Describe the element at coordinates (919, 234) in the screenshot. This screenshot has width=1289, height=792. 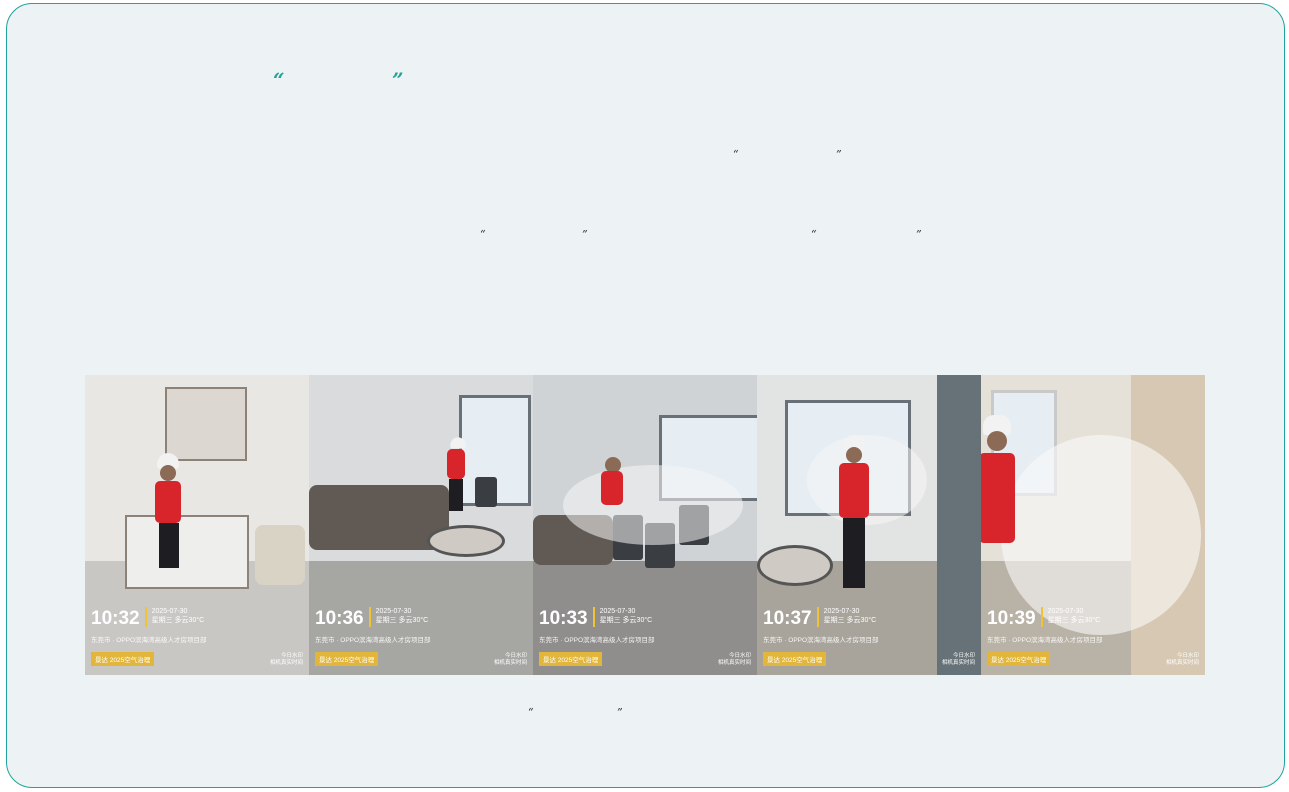
I see `line2b-quote-close: ”` at that location.